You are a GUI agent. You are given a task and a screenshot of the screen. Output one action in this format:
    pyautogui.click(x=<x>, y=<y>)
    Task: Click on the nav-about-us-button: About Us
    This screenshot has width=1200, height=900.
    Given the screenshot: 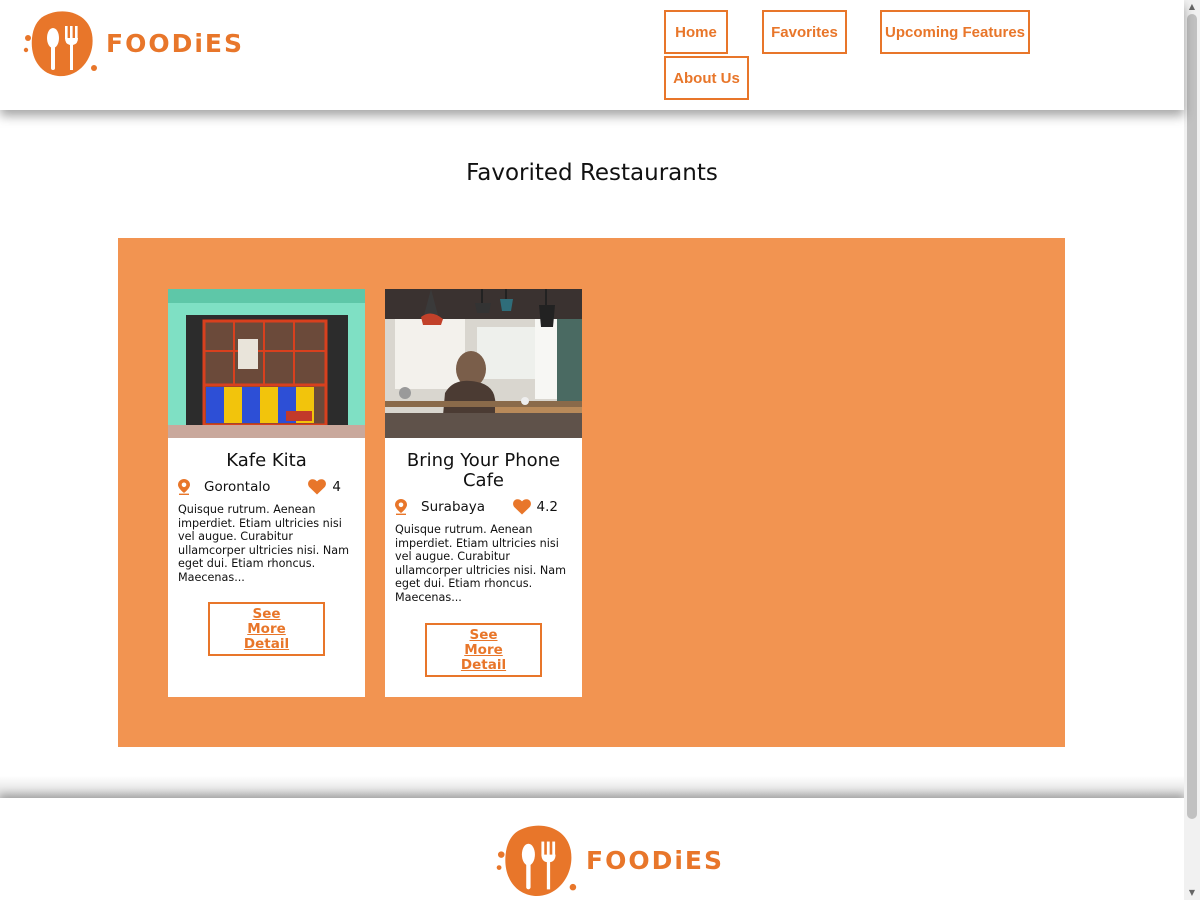 What is the action you would take?
    pyautogui.click(x=706, y=78)
    